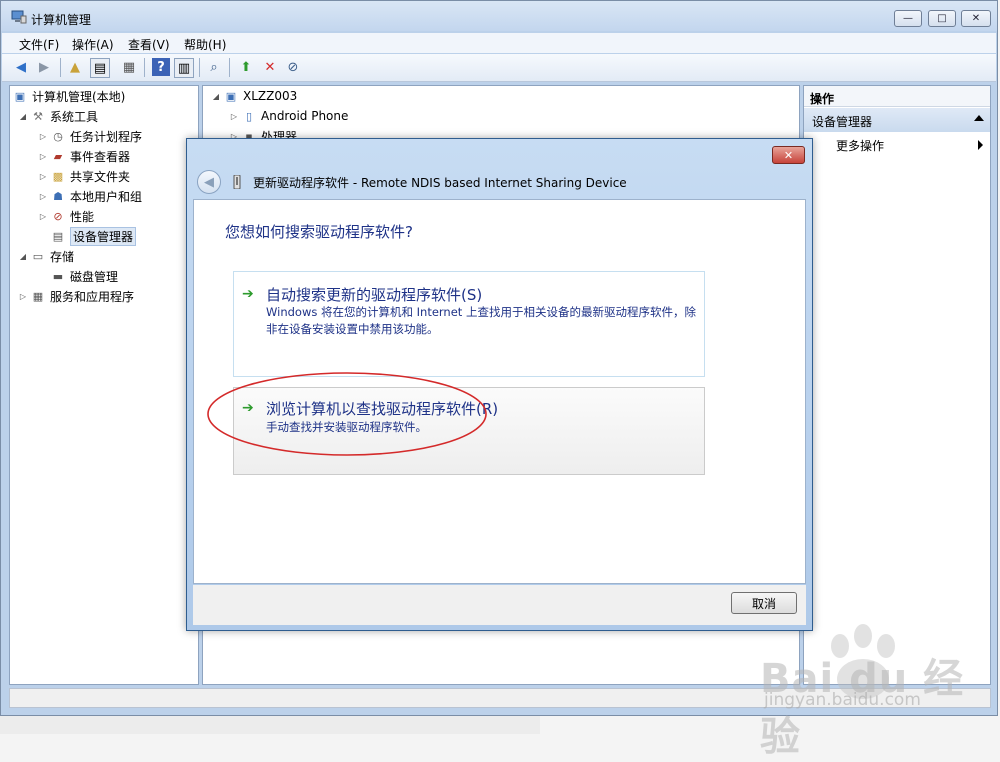 The image size is (1000, 762). What do you see at coordinates (842, 122) in the screenshot?
I see `actions-section-label: 设备管理器` at bounding box center [842, 122].